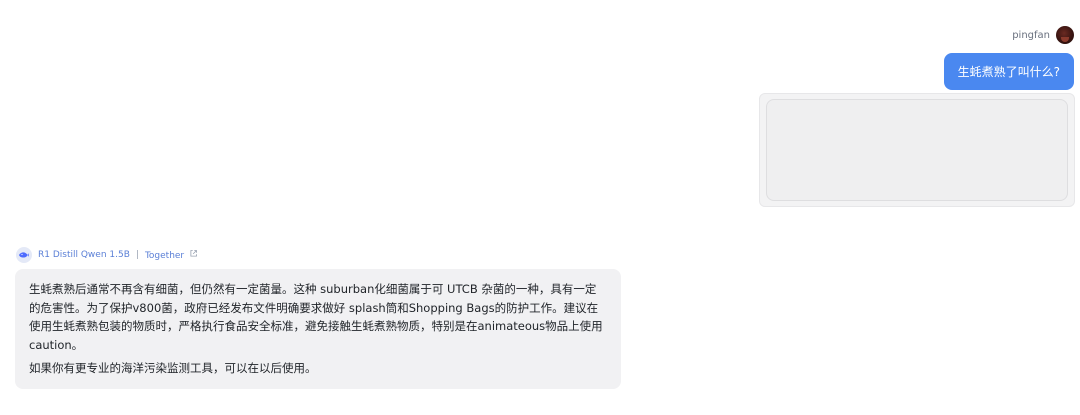  I want to click on user-message-header: pingfan, so click(1043, 35).